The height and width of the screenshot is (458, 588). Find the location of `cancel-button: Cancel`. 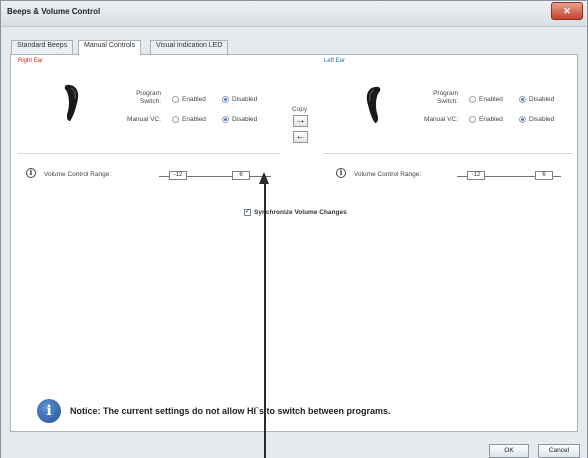

cancel-button: Cancel is located at coordinates (559, 451).